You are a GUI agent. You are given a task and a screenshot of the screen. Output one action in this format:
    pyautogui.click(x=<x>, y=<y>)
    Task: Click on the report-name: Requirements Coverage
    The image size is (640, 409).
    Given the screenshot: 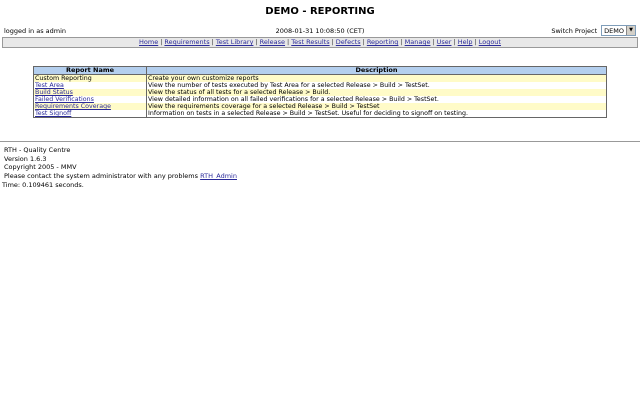 What is the action you would take?
    pyautogui.click(x=73, y=106)
    